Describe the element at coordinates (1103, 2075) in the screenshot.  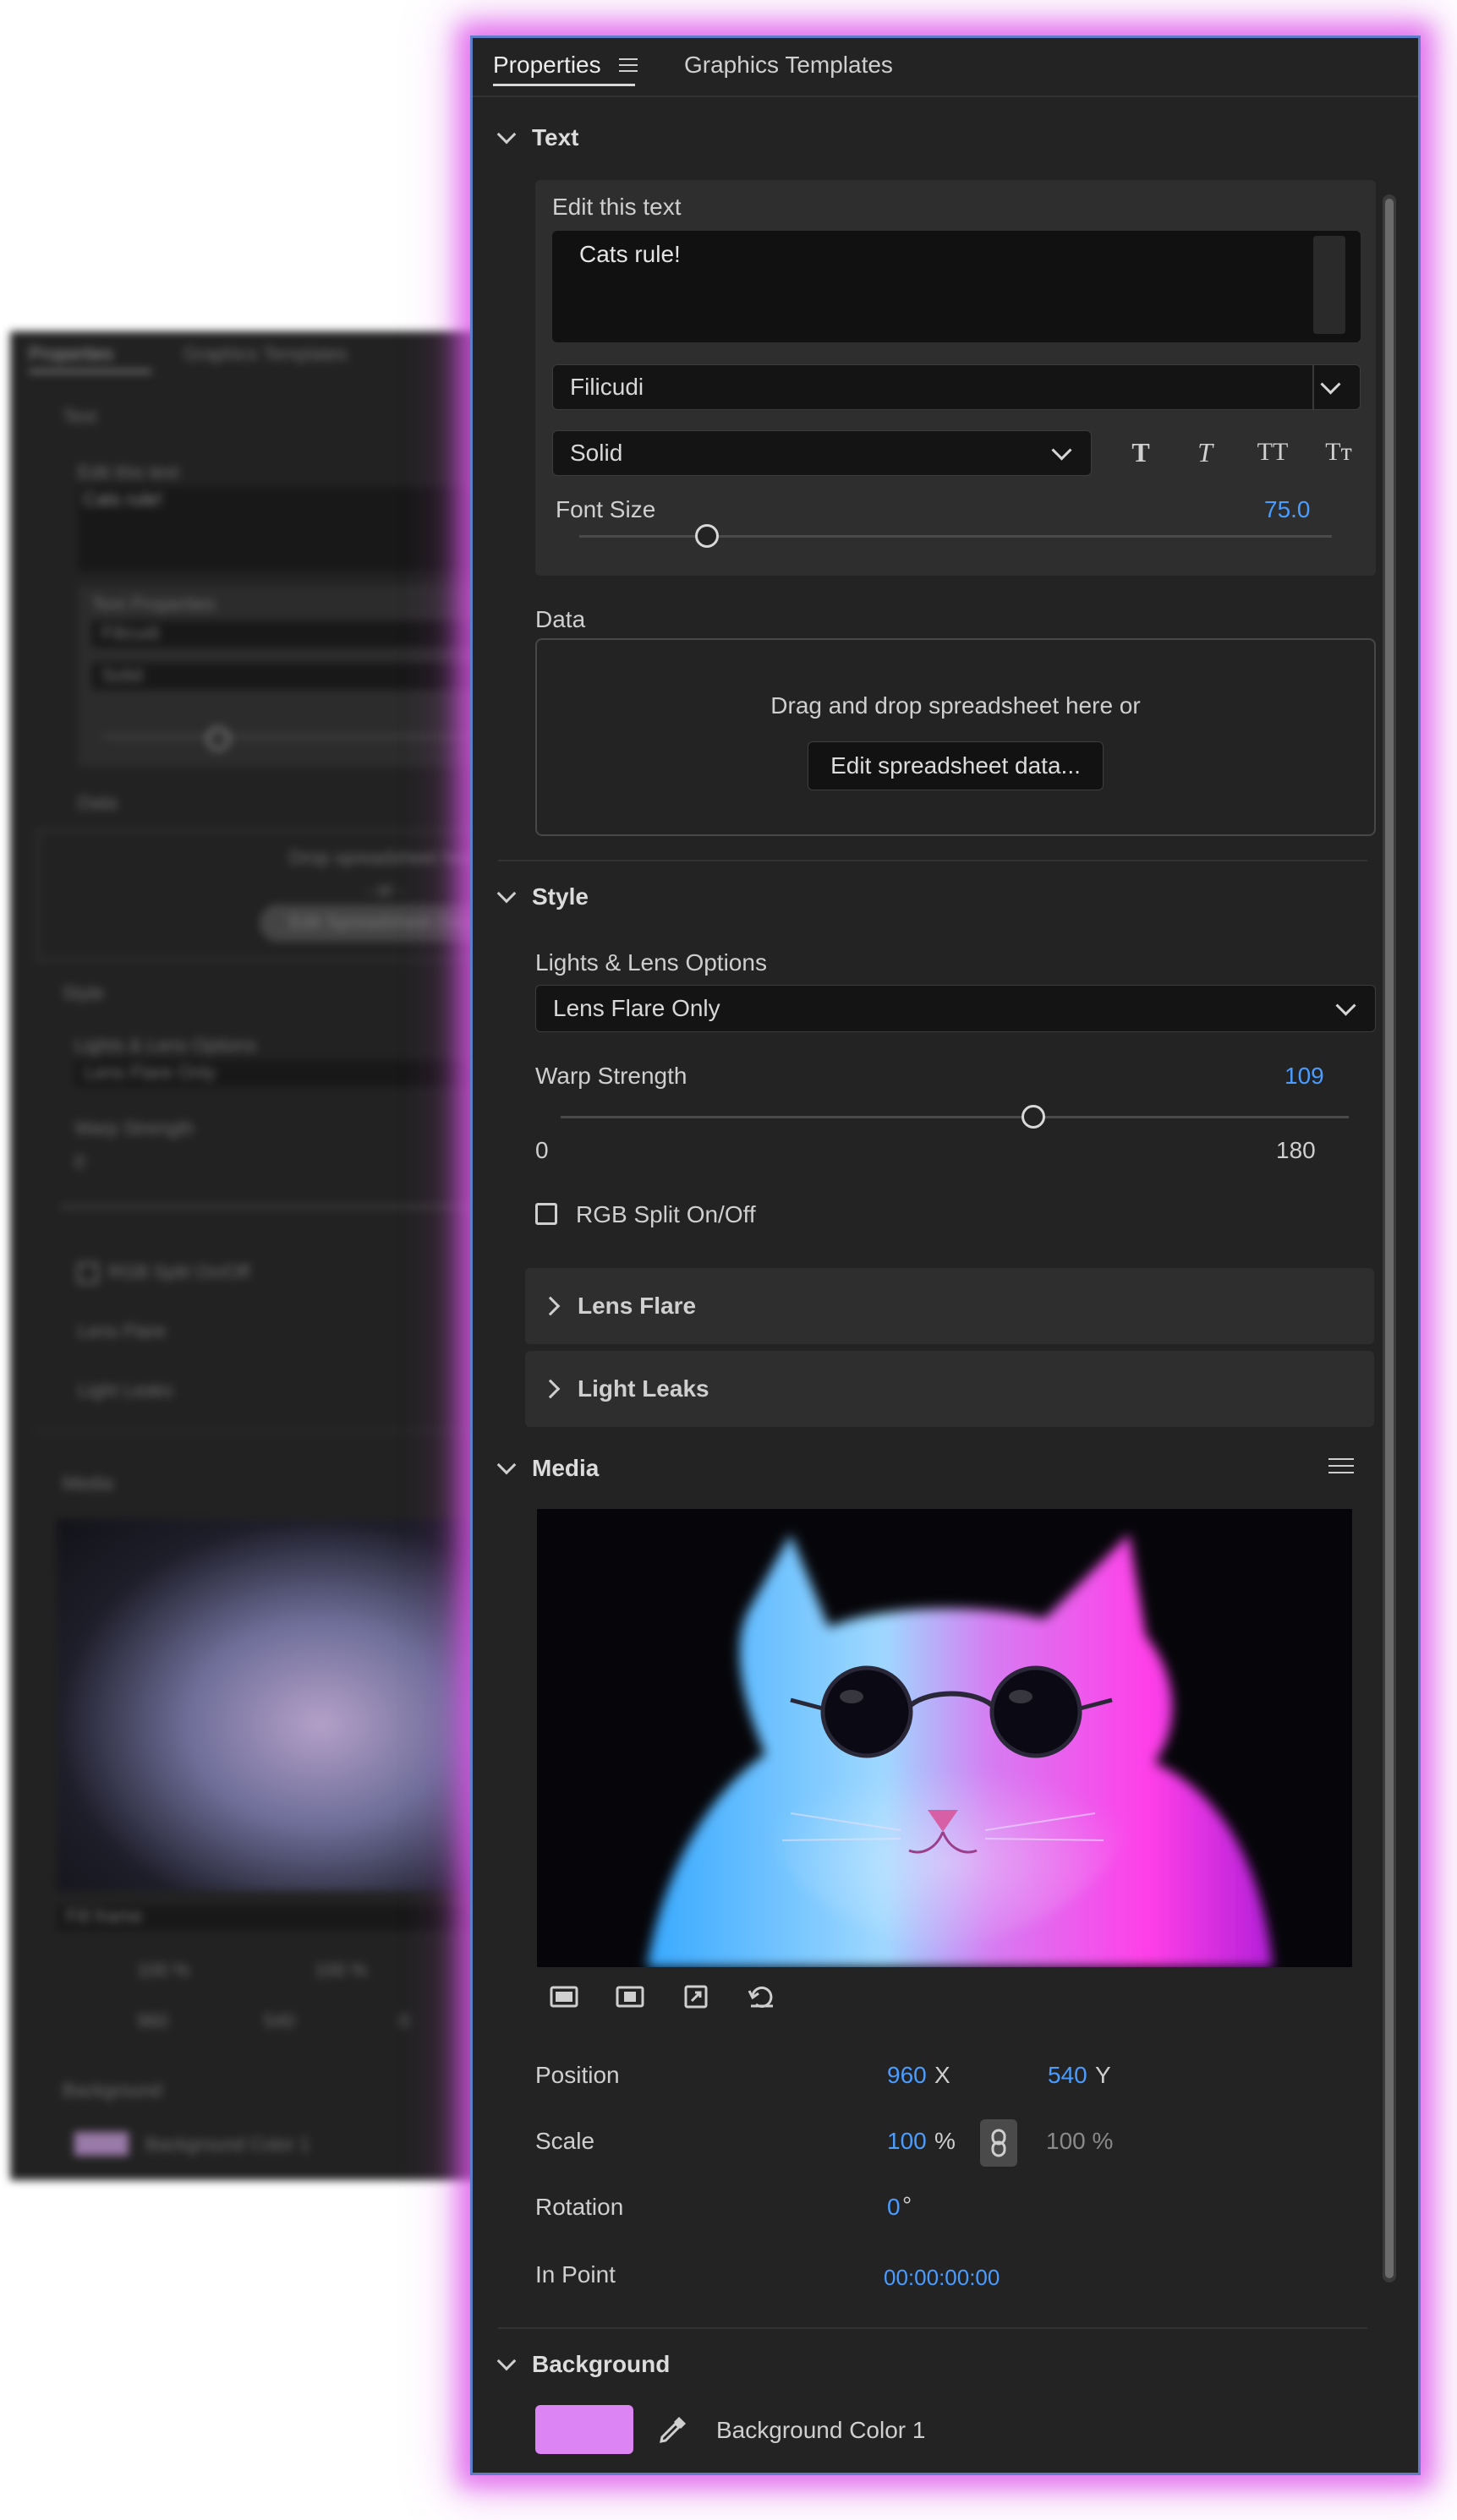
I see `position-y-unit: Y` at that location.